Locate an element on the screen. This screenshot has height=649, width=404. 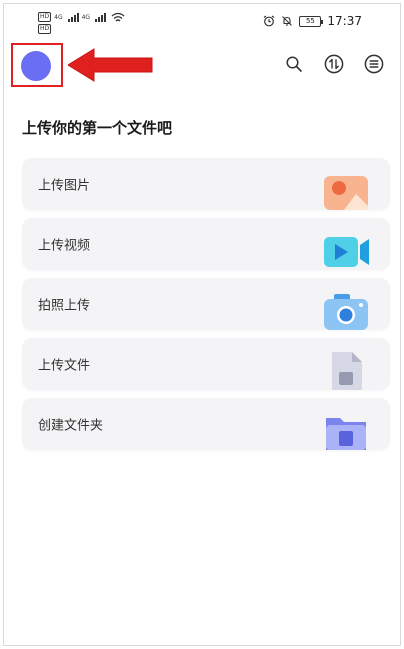
search-icon is located at coordinates (294, 64).